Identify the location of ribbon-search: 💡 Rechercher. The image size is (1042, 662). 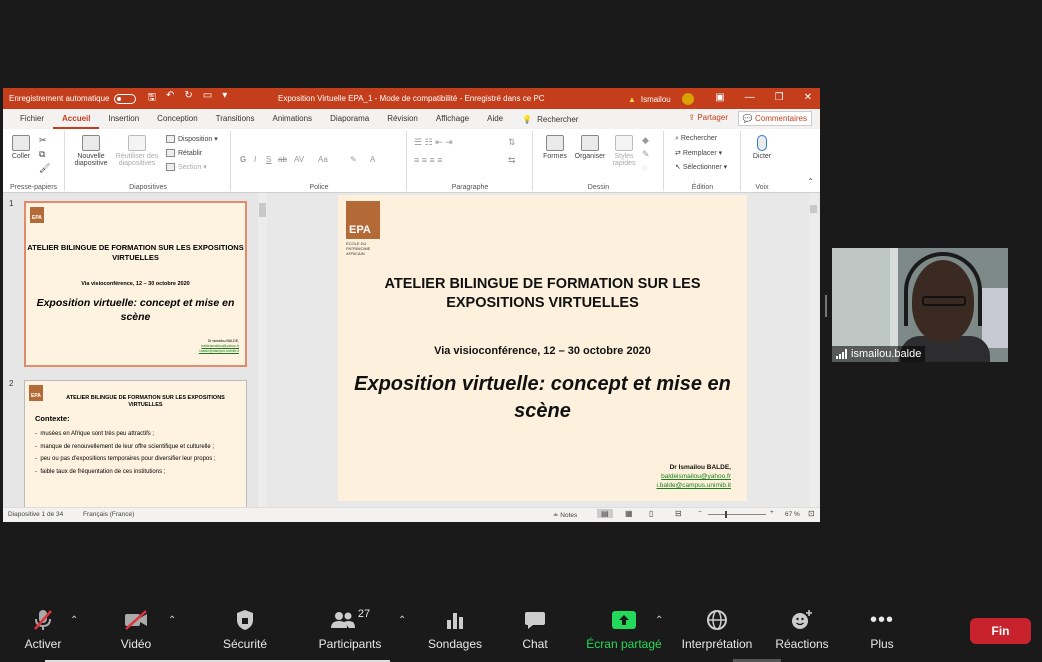
(550, 119).